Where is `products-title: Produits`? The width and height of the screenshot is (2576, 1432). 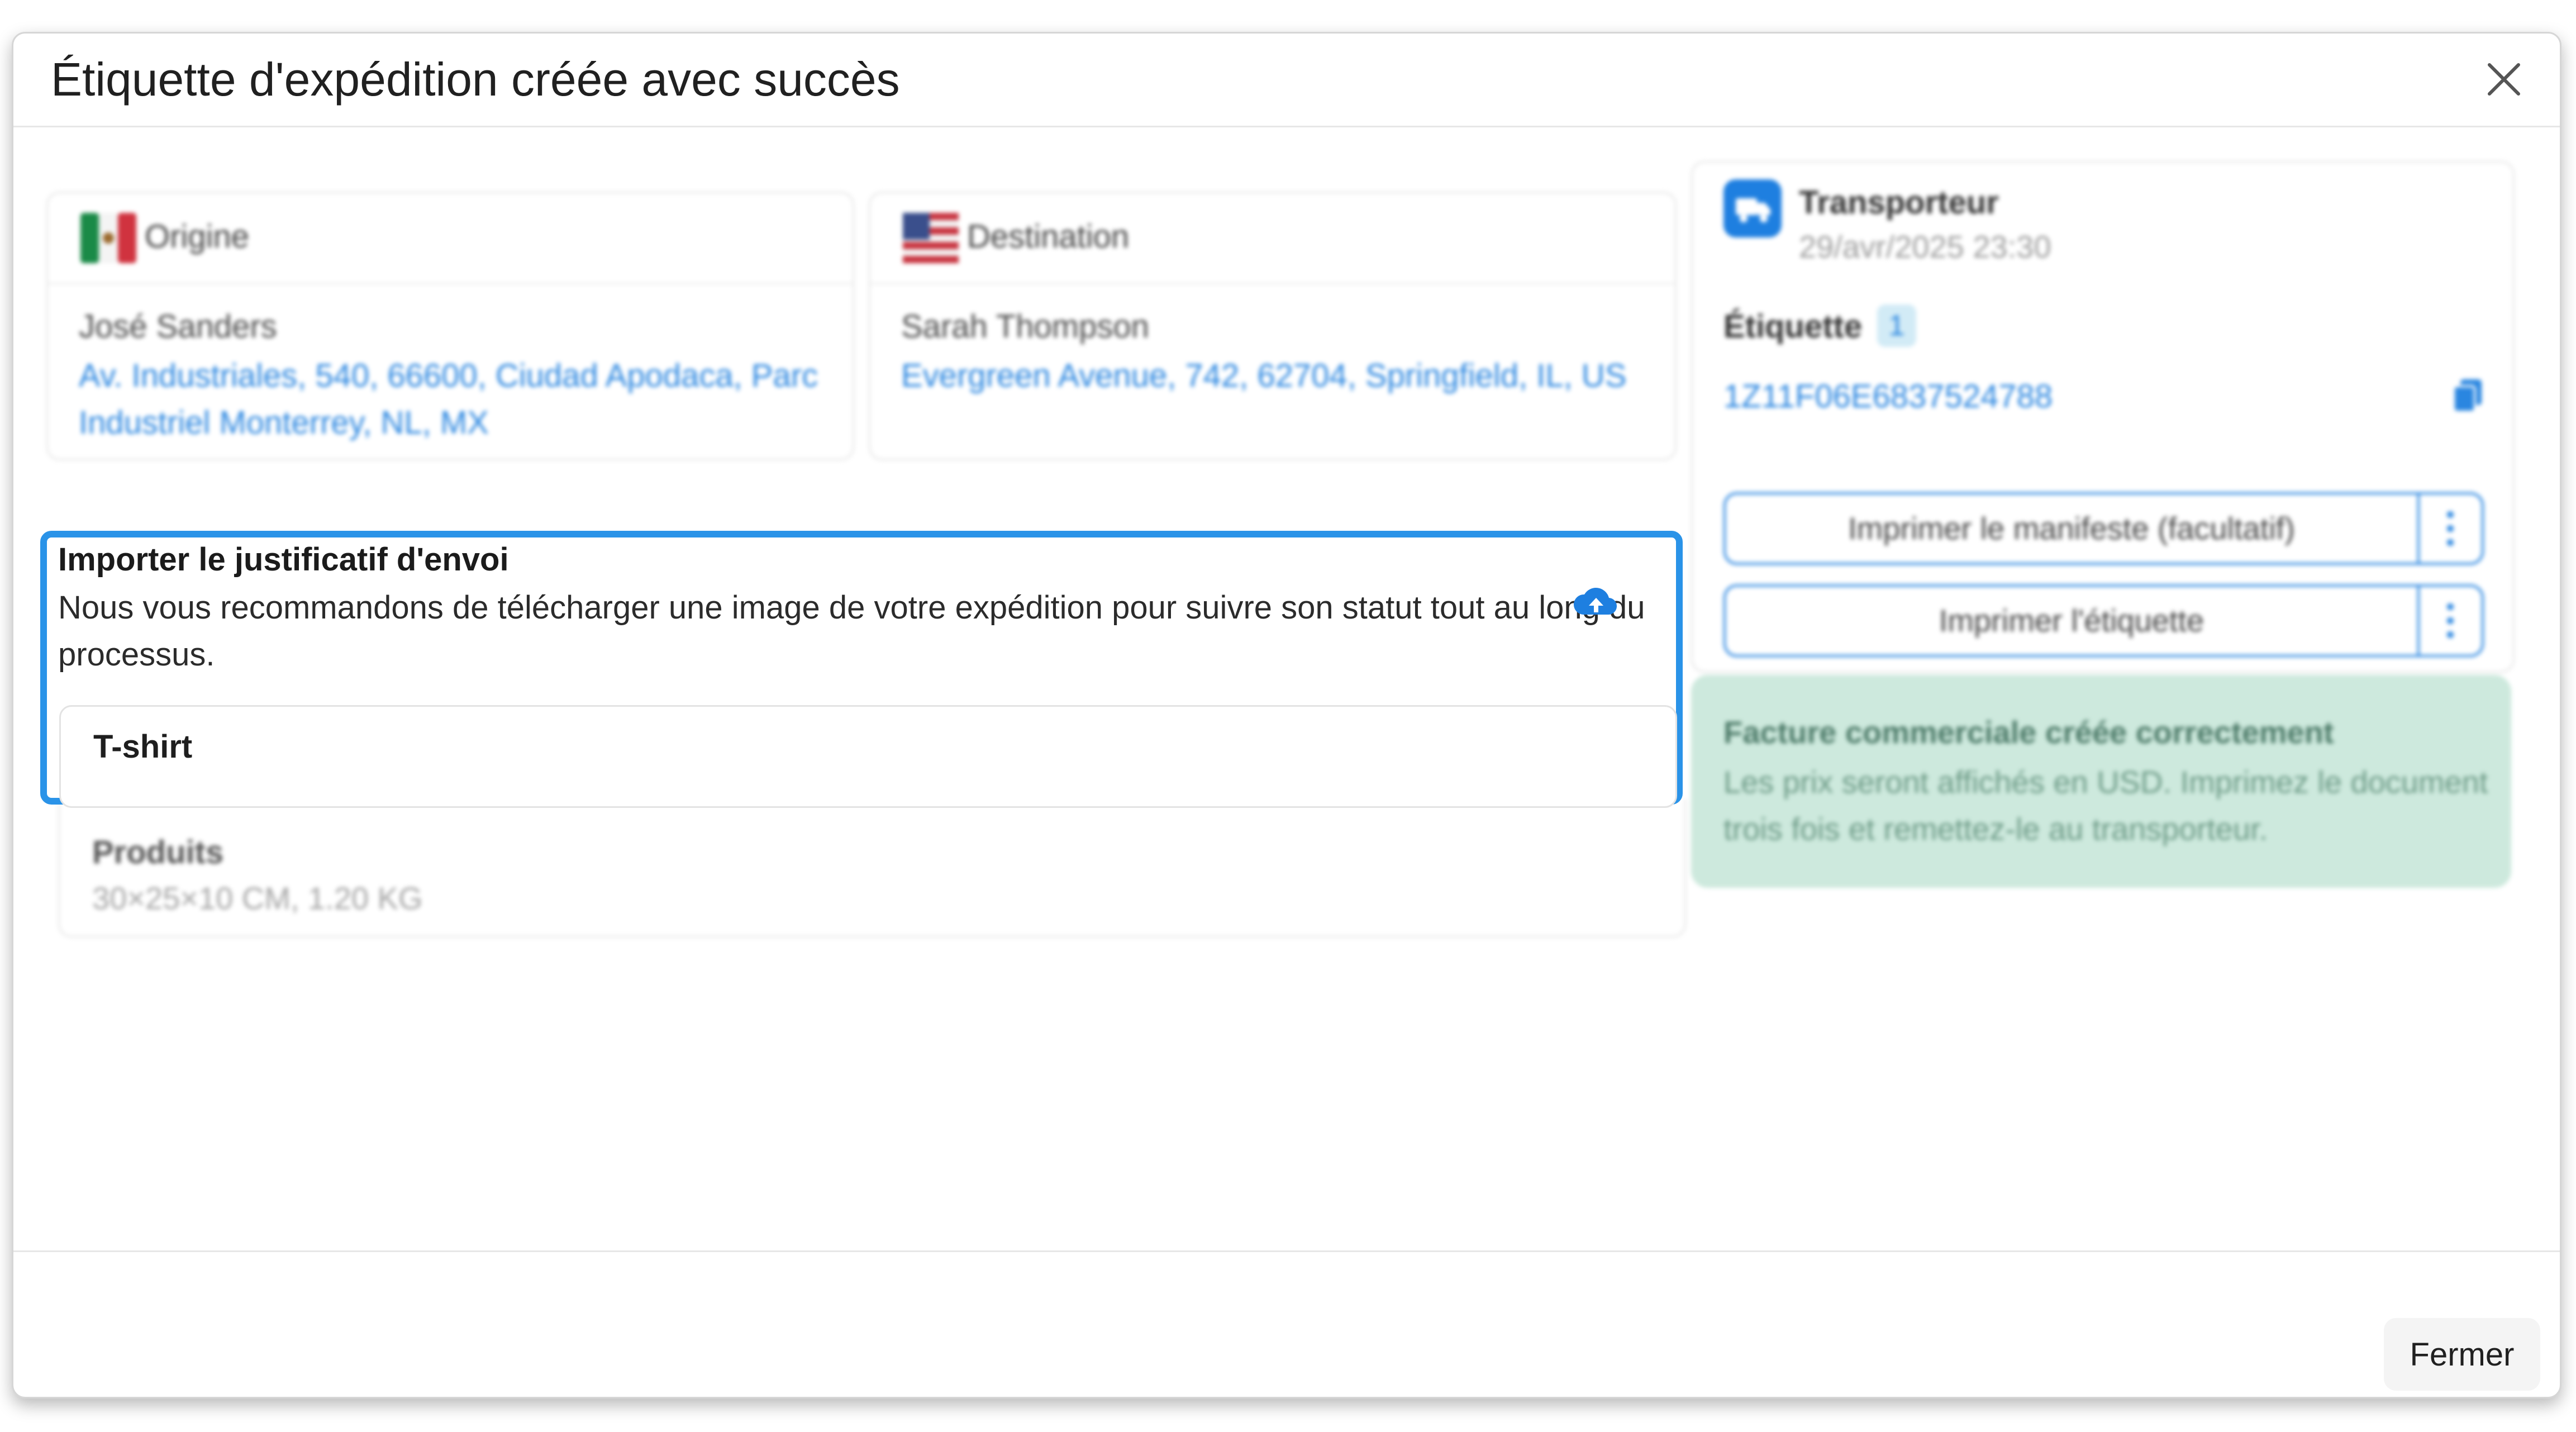 products-title: Produits is located at coordinates (158, 852).